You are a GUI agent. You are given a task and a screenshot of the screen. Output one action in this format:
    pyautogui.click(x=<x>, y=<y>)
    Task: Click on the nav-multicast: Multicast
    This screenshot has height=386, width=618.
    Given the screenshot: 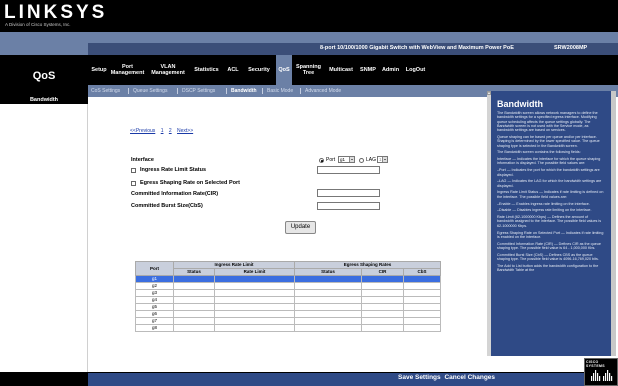 What is the action you would take?
    pyautogui.click(x=341, y=70)
    